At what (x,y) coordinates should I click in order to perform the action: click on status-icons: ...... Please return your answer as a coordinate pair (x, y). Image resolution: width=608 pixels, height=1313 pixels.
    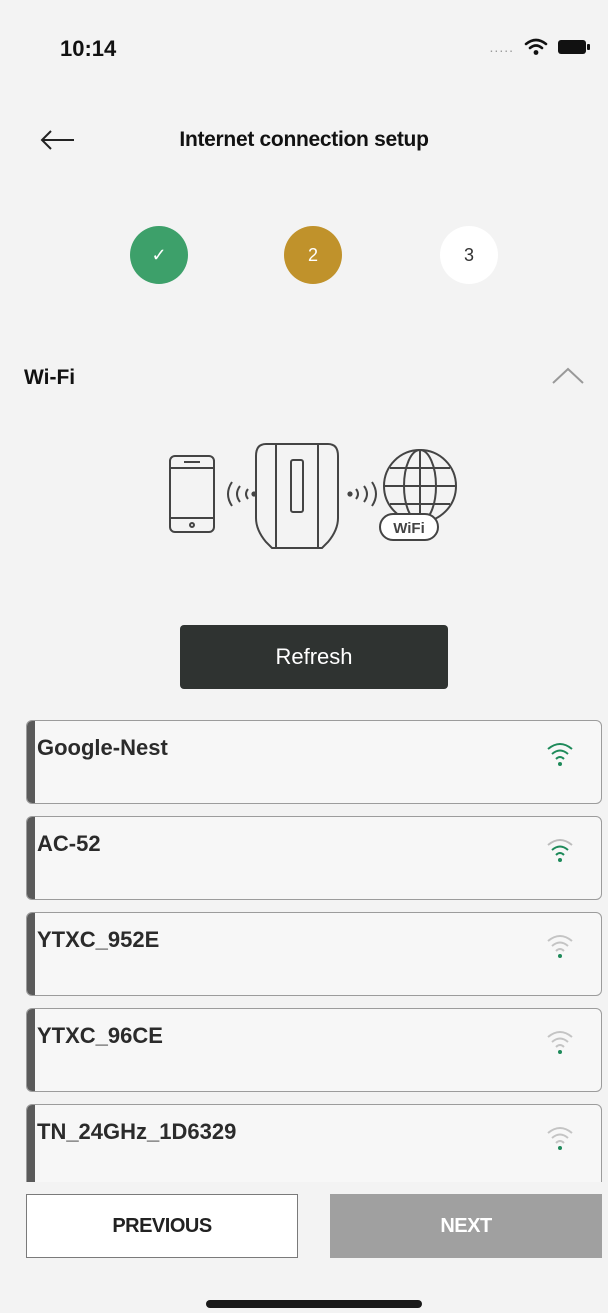
    Looking at the image, I should click on (539, 47).